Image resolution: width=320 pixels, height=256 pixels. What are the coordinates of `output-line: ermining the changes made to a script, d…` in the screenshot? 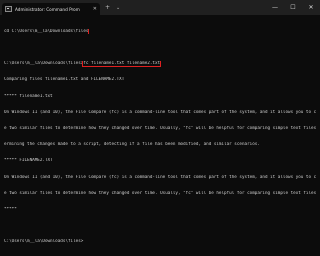 It's located at (132, 145).